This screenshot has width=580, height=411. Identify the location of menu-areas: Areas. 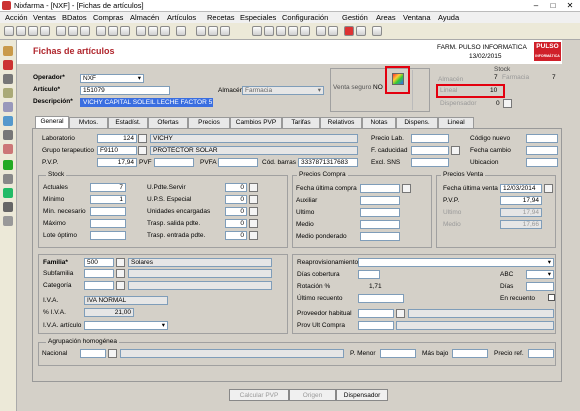
(386, 17).